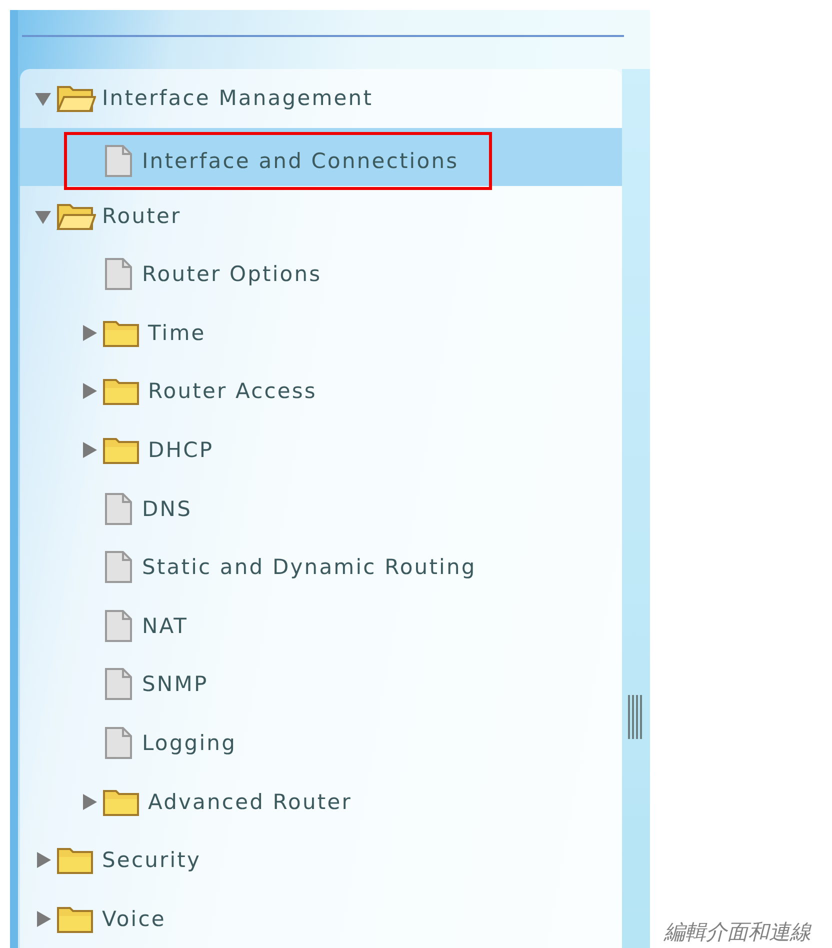 This screenshot has height=948, width=832. Describe the element at coordinates (177, 332) in the screenshot. I see `tree-item-label: Time` at that location.